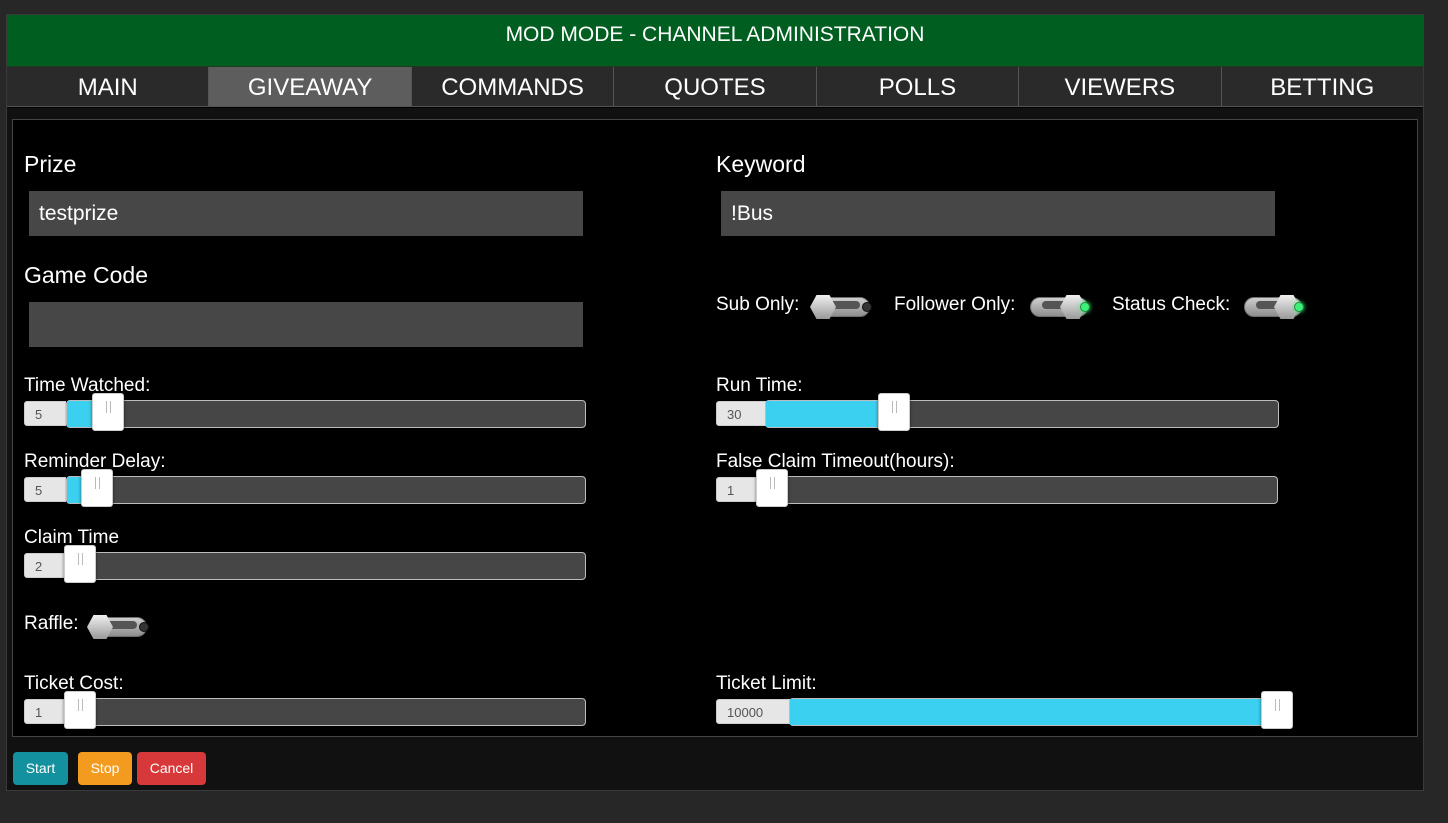 The height and width of the screenshot is (823, 1448). What do you see at coordinates (40, 768) in the screenshot?
I see `start-button: Start` at bounding box center [40, 768].